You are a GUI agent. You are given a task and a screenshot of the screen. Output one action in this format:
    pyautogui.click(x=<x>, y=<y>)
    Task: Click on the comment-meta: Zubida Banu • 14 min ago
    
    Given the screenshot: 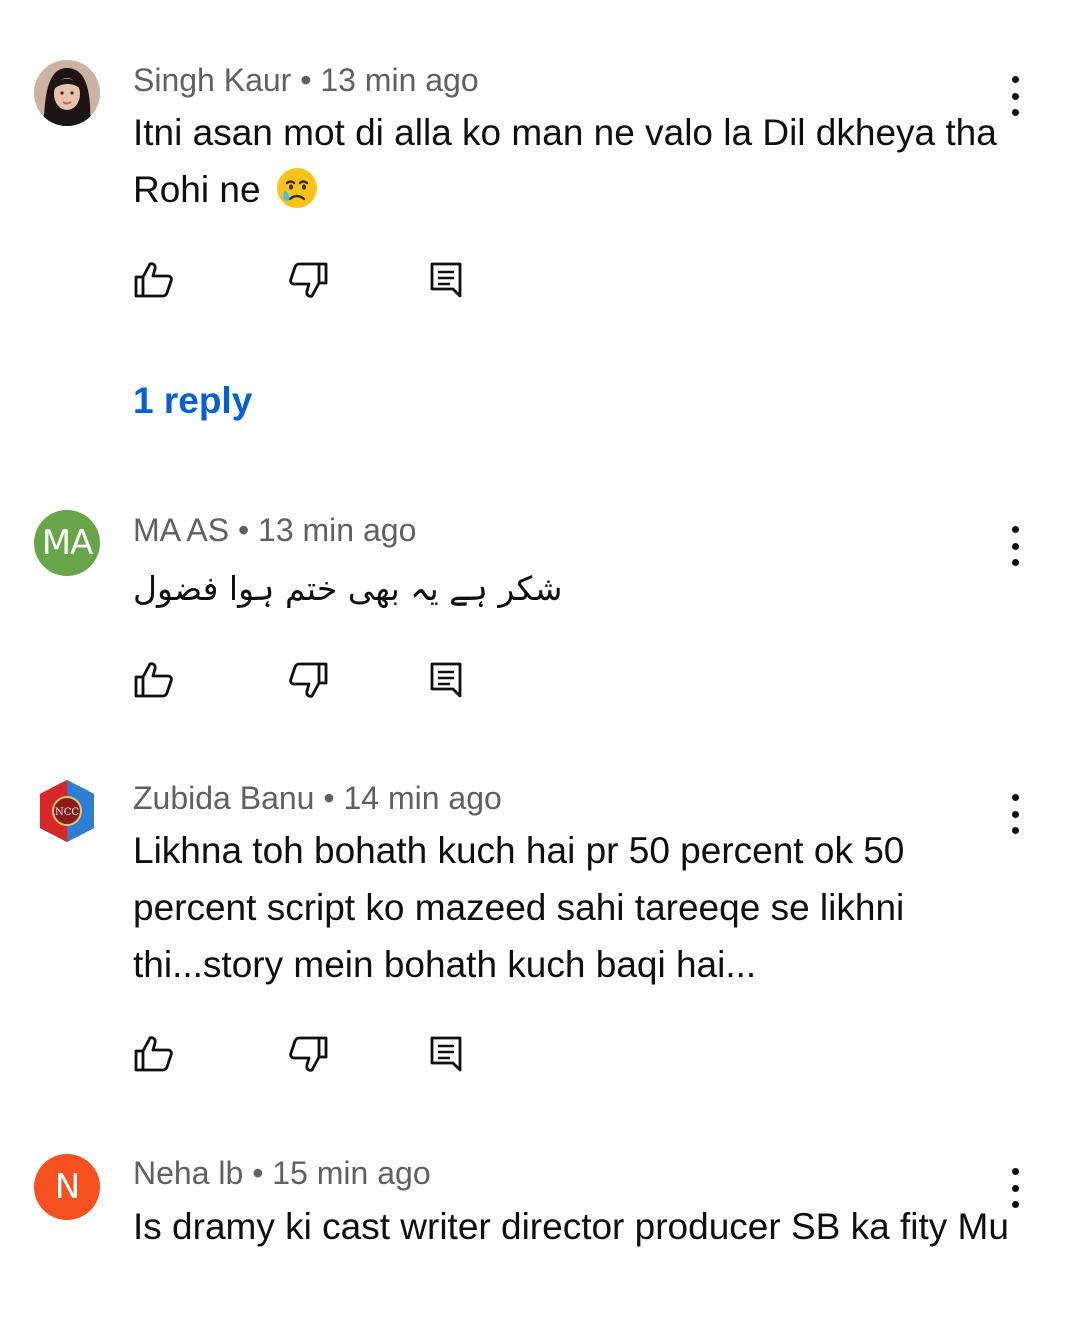 What is the action you would take?
    pyautogui.click(x=317, y=798)
    